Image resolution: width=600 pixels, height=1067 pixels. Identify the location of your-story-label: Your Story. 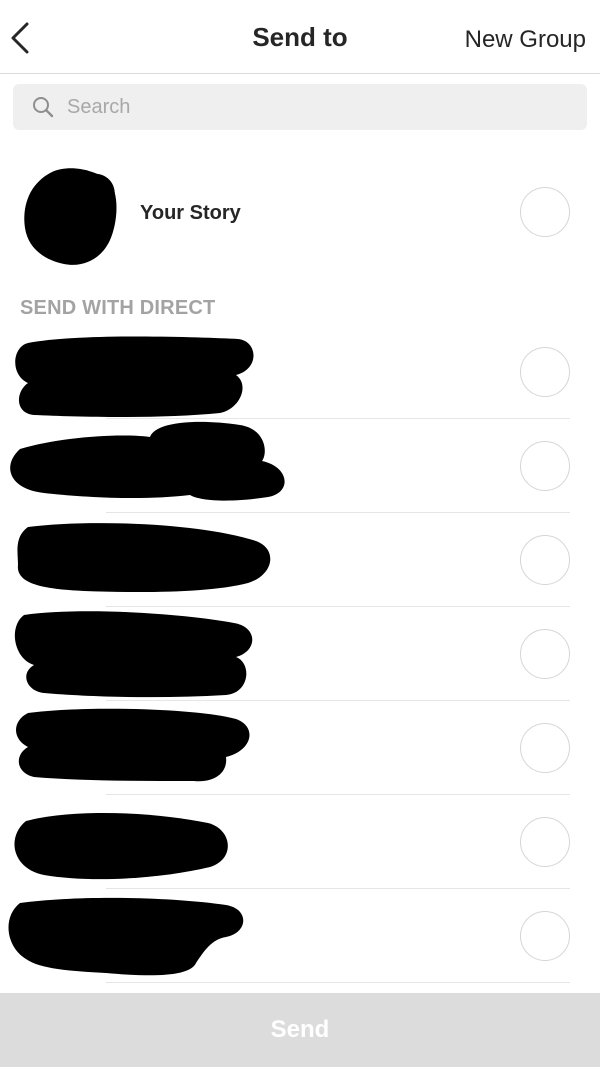
(190, 213).